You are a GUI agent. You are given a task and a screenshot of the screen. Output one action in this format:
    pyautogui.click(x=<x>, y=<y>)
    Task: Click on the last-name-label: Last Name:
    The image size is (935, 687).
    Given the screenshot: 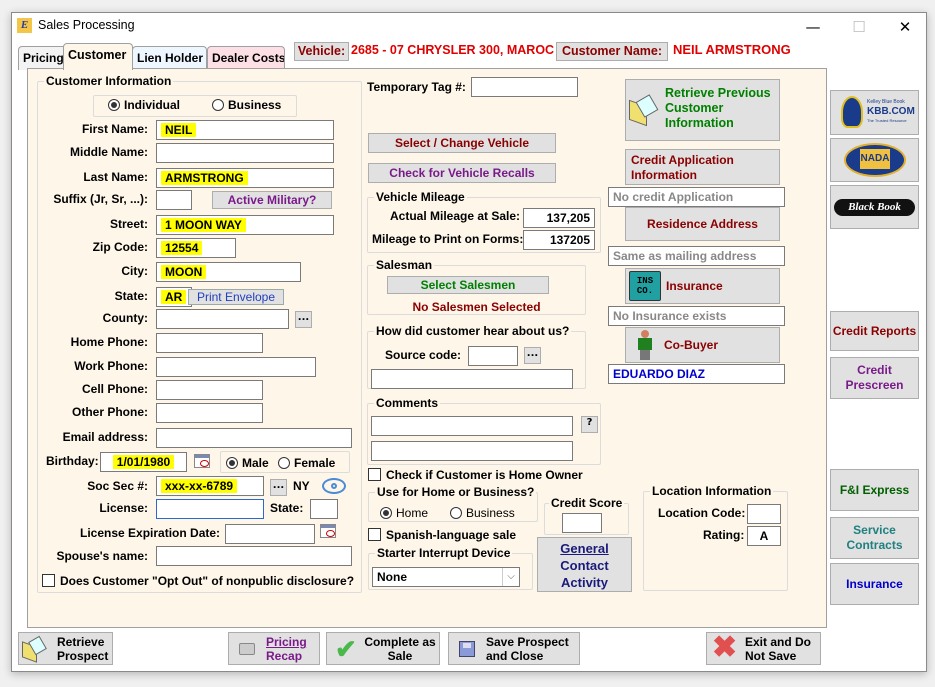 What is the action you would take?
    pyautogui.click(x=115, y=177)
    